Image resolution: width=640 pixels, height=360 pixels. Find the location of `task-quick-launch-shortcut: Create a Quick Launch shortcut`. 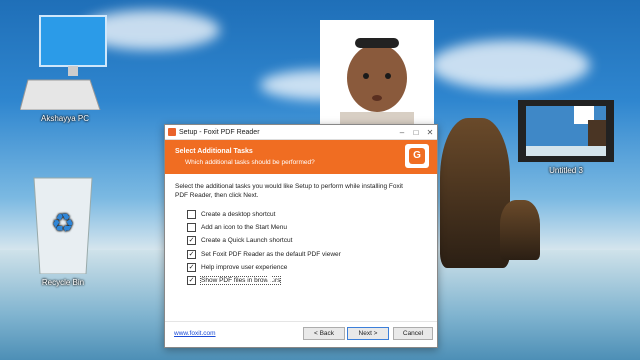

task-quick-launch-shortcut: Create a Quick Launch shortcut is located at coordinates (307, 240).